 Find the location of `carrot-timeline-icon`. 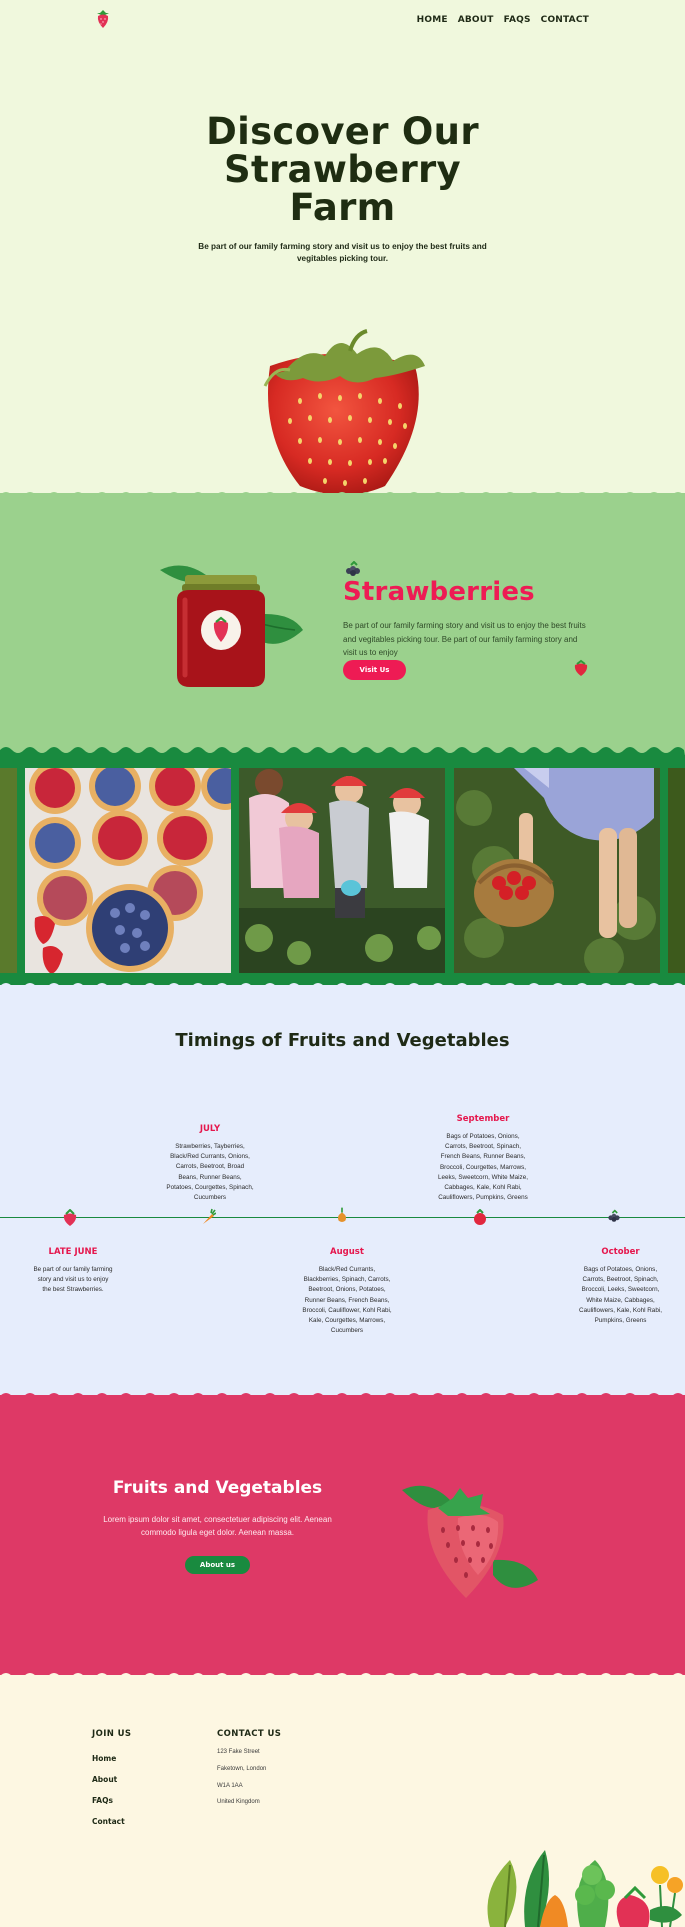

carrot-timeline-icon is located at coordinates (209, 1216).